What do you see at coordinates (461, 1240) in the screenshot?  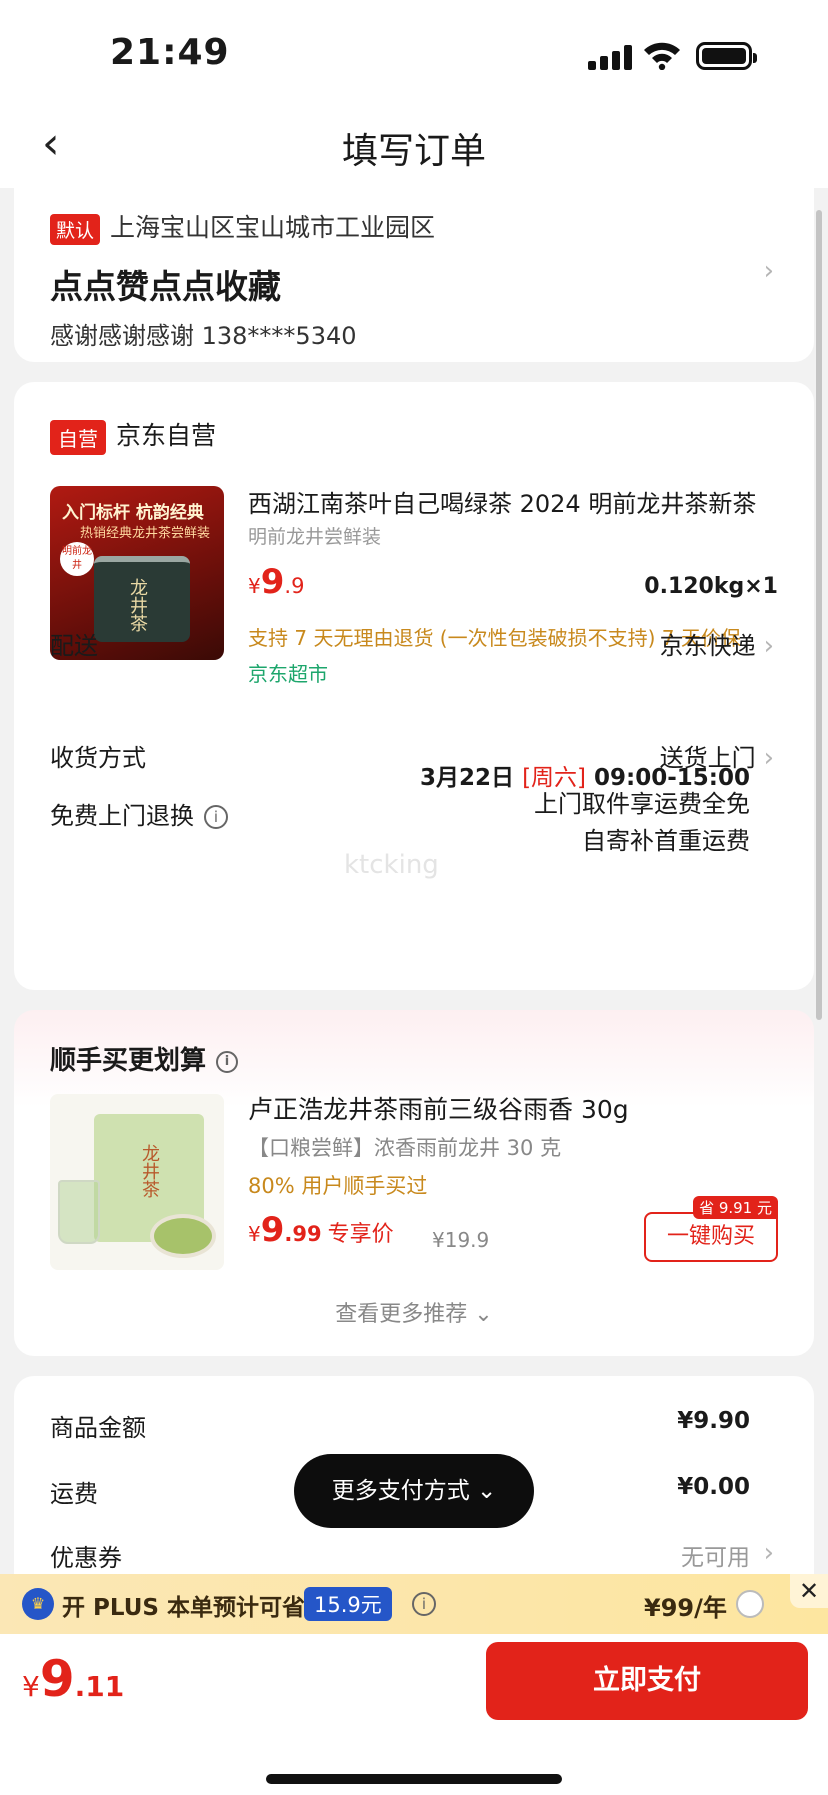 I see `recommend-original-price: ¥19.9` at bounding box center [461, 1240].